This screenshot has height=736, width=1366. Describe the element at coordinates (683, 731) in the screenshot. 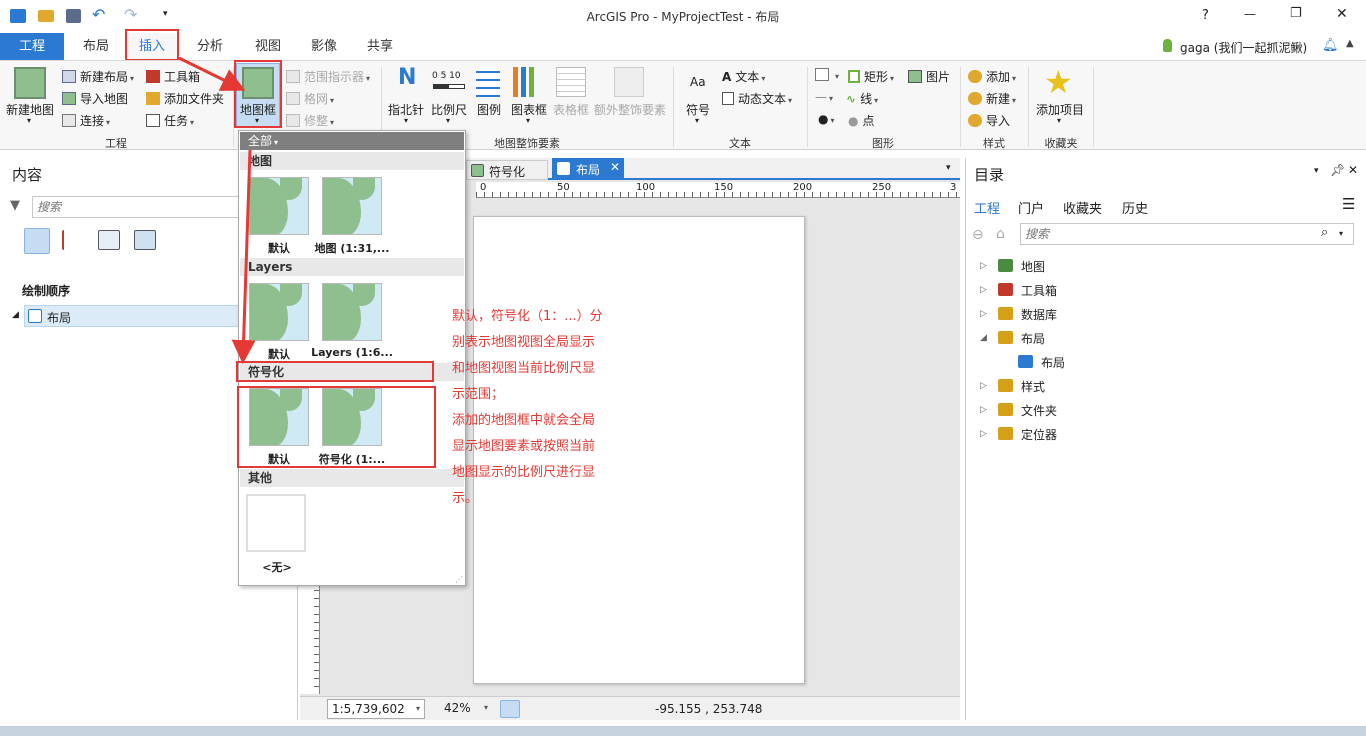

I see `taskbar` at that location.